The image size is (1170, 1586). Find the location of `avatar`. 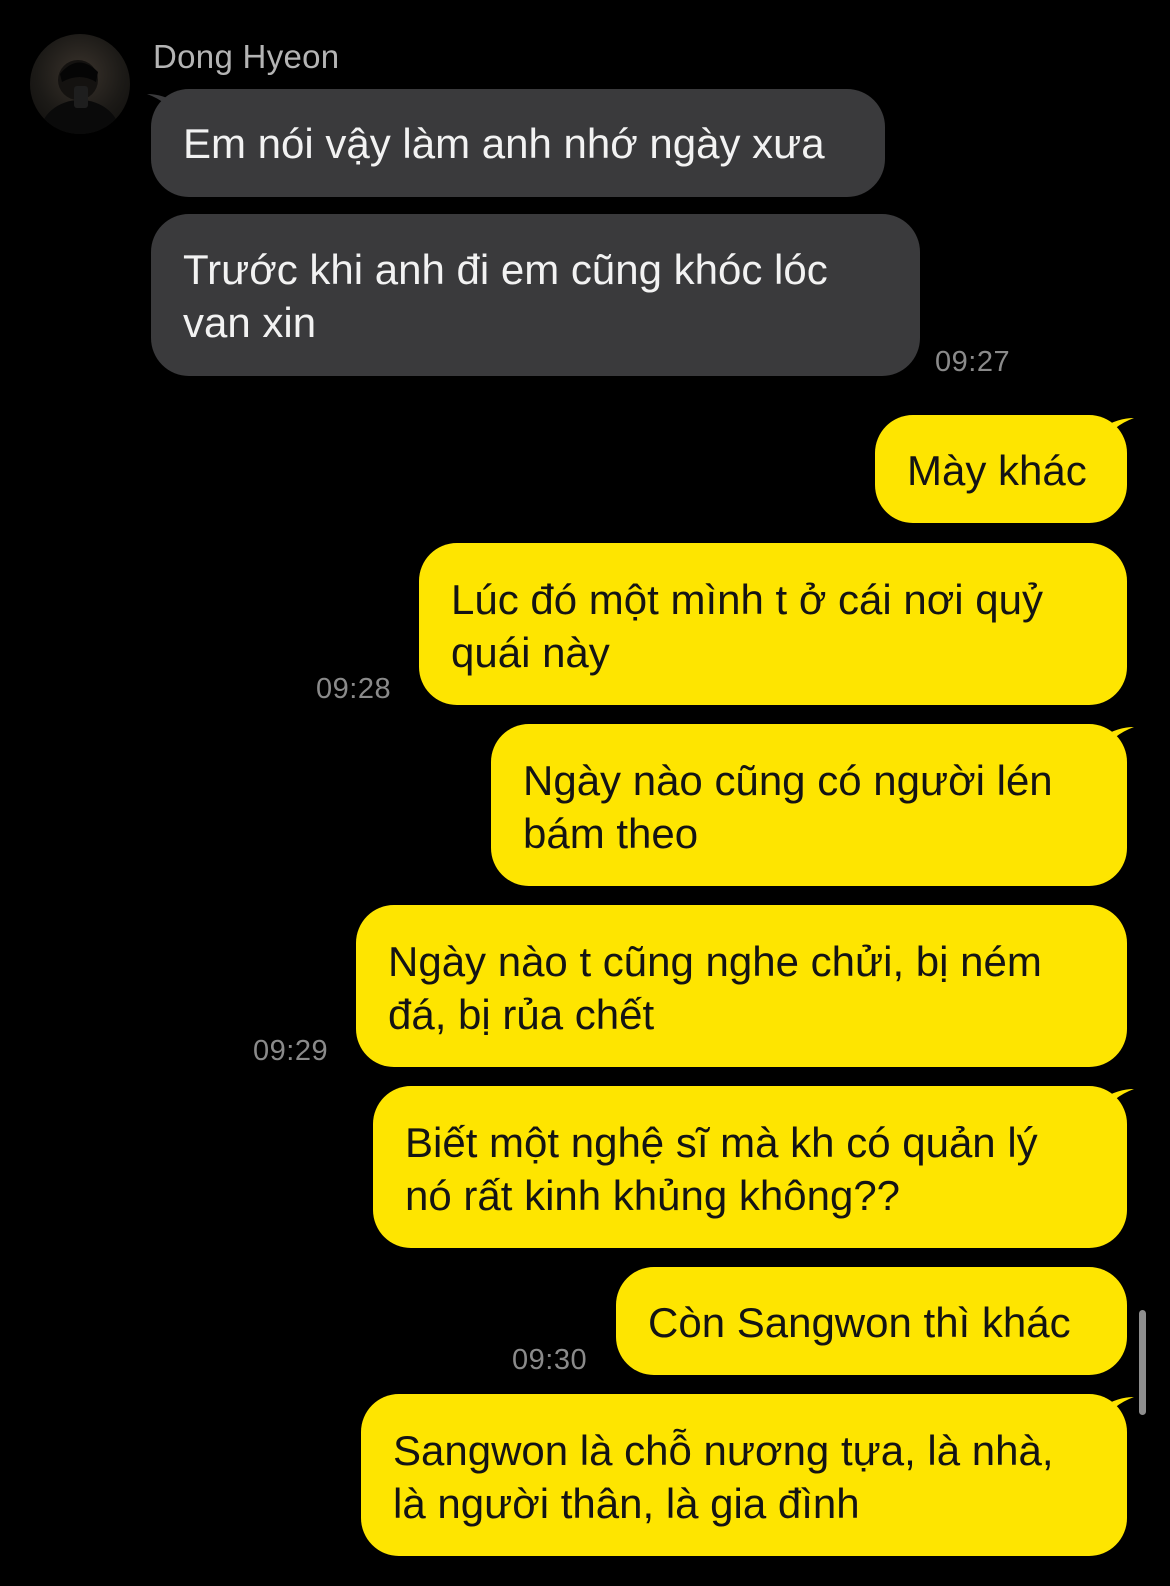

avatar is located at coordinates (80, 84).